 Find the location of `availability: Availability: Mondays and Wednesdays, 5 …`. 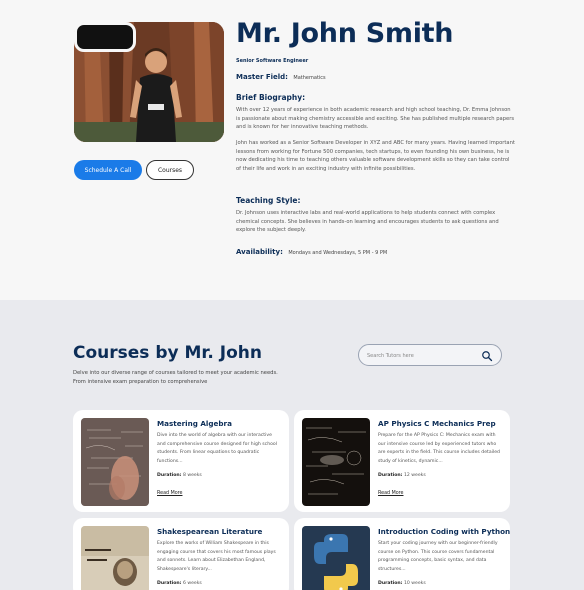

availability: Availability: Mondays and Wednesdays, 5 … is located at coordinates (311, 252).